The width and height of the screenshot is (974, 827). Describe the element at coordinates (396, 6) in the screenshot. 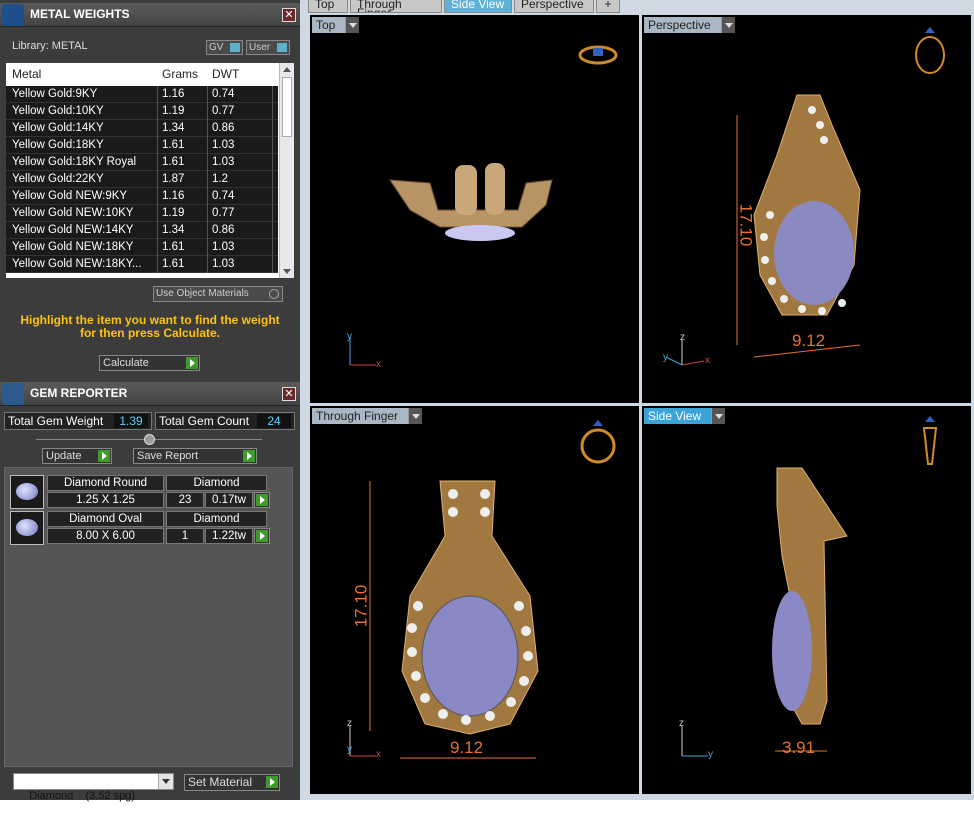

I see `tab-through-finger: Through Finger` at that location.